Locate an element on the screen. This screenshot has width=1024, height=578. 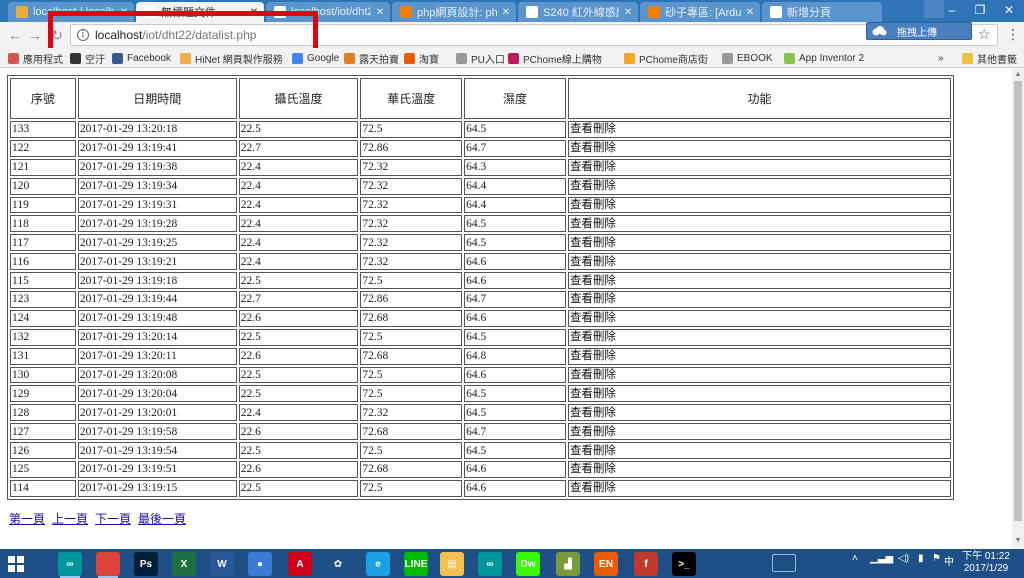
bookmark-item: 應用程式 is located at coordinates (35, 58).